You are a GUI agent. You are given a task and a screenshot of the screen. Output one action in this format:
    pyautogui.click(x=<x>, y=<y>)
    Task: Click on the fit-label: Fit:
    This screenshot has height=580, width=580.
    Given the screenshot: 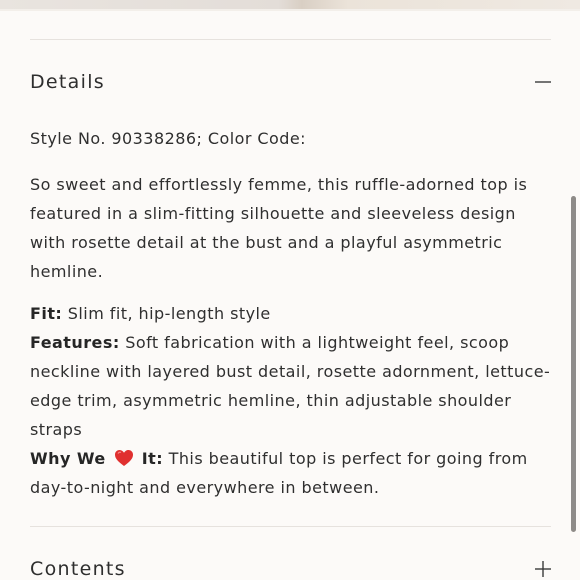 What is the action you would take?
    pyautogui.click(x=46, y=313)
    